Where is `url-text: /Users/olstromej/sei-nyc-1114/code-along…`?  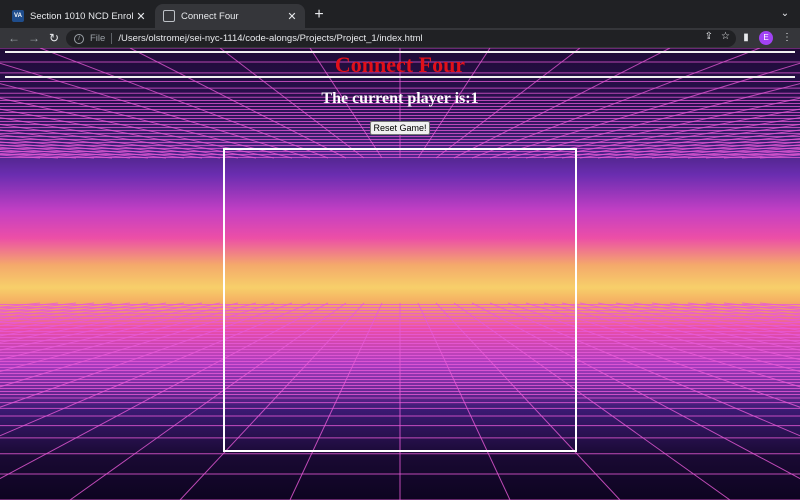
url-text: /Users/olstromej/sei-nyc-1114/code-along… is located at coordinates (270, 38).